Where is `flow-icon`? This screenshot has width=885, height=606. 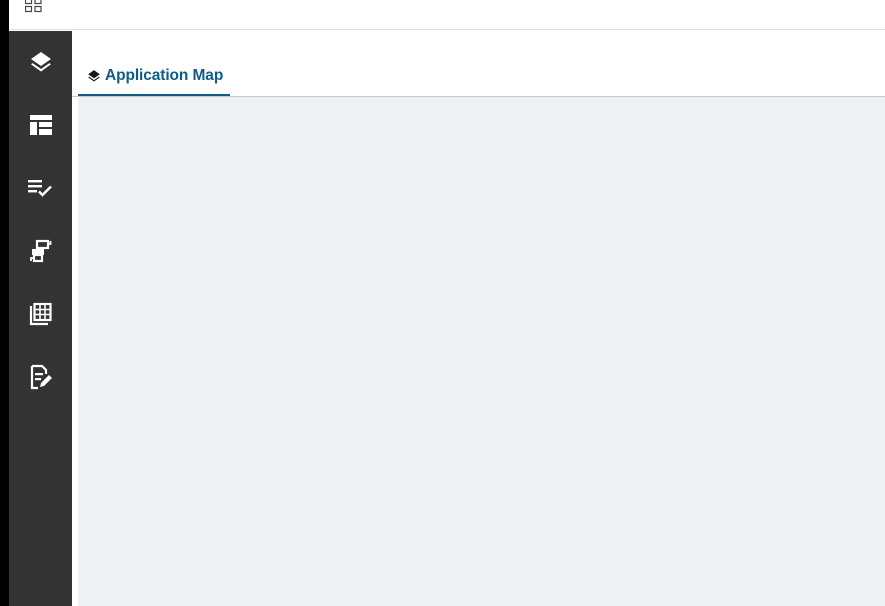
flow-icon is located at coordinates (41, 251).